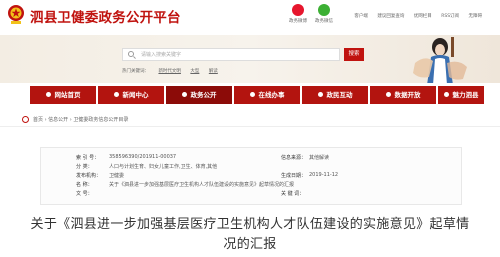 This screenshot has height=257, width=500. Describe the element at coordinates (131, 54) in the screenshot. I see `search-icon` at that location.